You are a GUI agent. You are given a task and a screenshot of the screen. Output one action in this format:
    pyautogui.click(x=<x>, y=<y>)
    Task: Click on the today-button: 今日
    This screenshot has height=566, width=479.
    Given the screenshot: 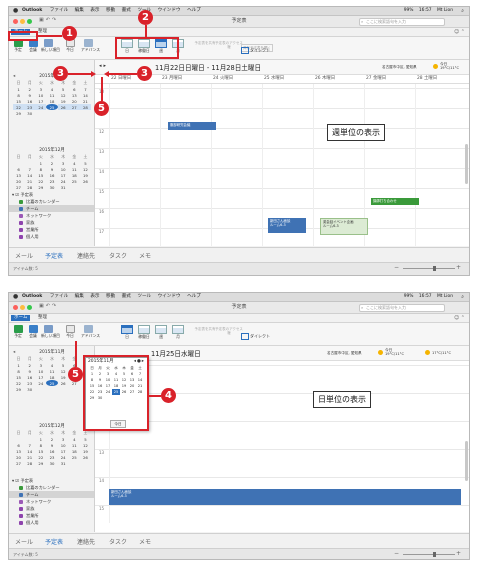 What is the action you would take?
    pyautogui.click(x=70, y=331)
    